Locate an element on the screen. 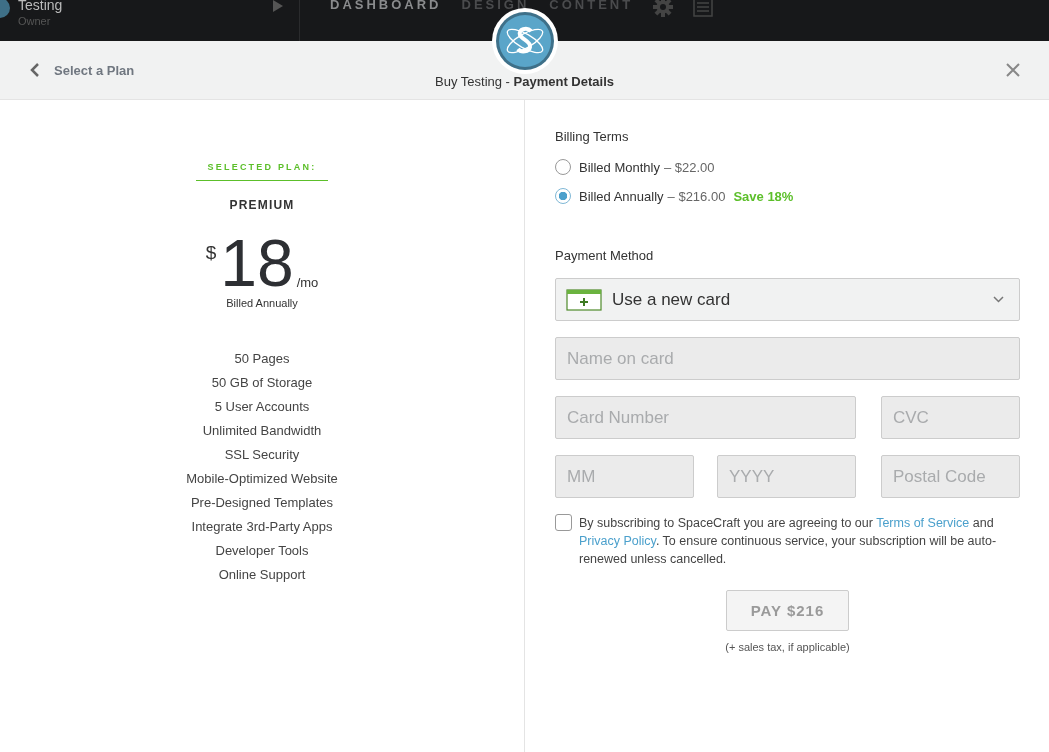 Image resolution: width=1049 pixels, height=752 pixels. input-field: Name on card is located at coordinates (787, 358).